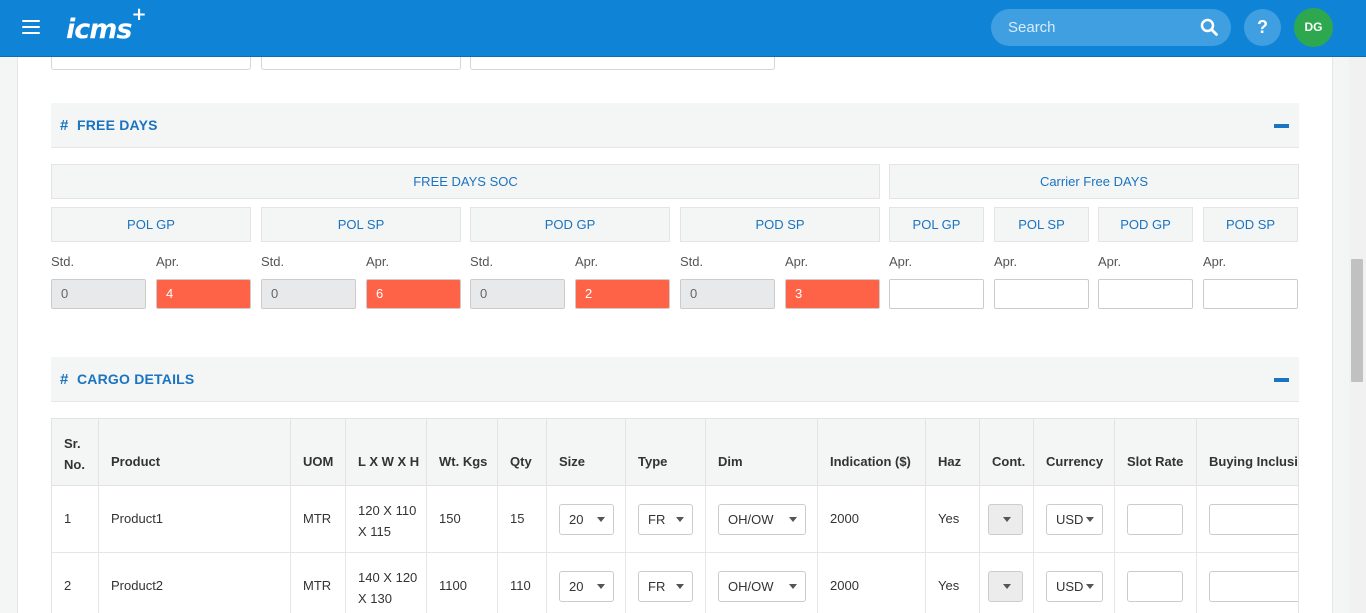 The width and height of the screenshot is (1366, 613). I want to click on search-input, so click(1091, 27).